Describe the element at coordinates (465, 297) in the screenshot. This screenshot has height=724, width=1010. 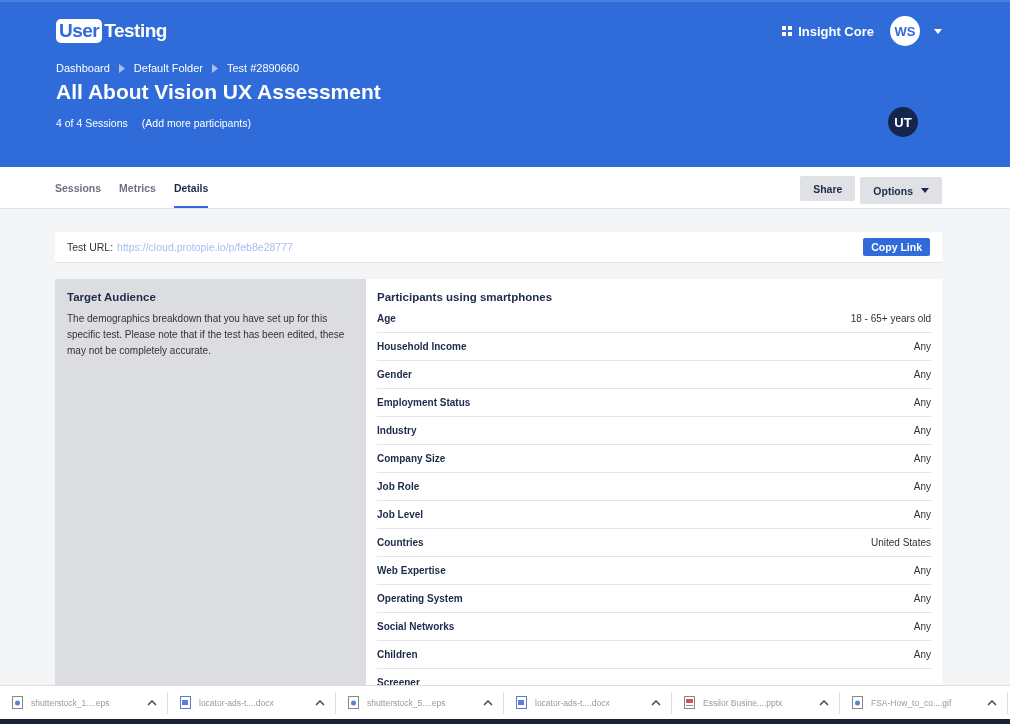
I see `panel-title: Participants using smartphones` at that location.